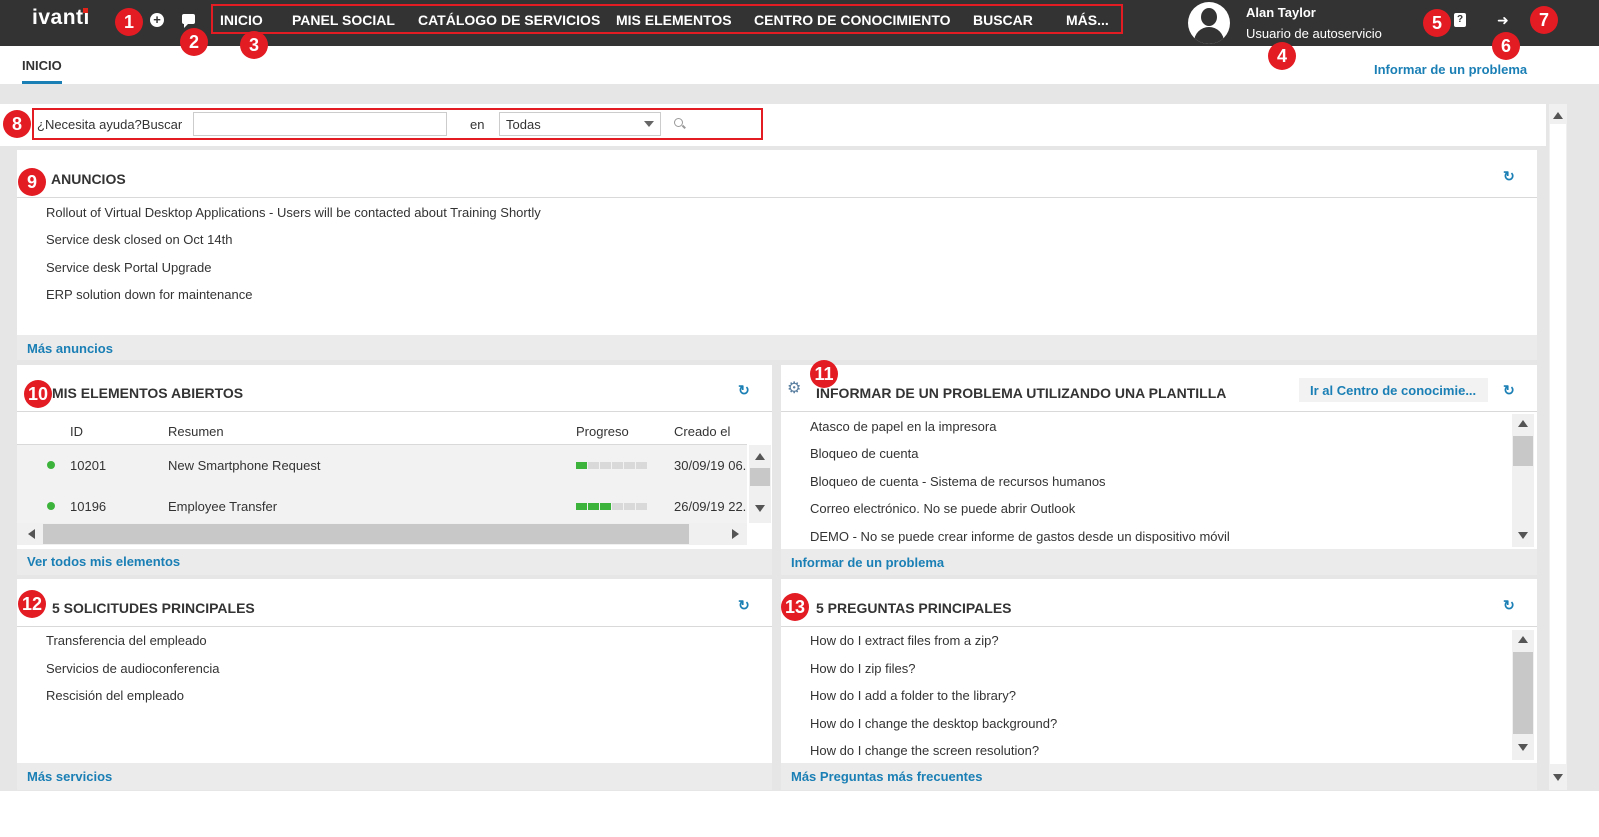  What do you see at coordinates (115, 695) in the screenshot?
I see `request-item: Rescisión del empleado` at bounding box center [115, 695].